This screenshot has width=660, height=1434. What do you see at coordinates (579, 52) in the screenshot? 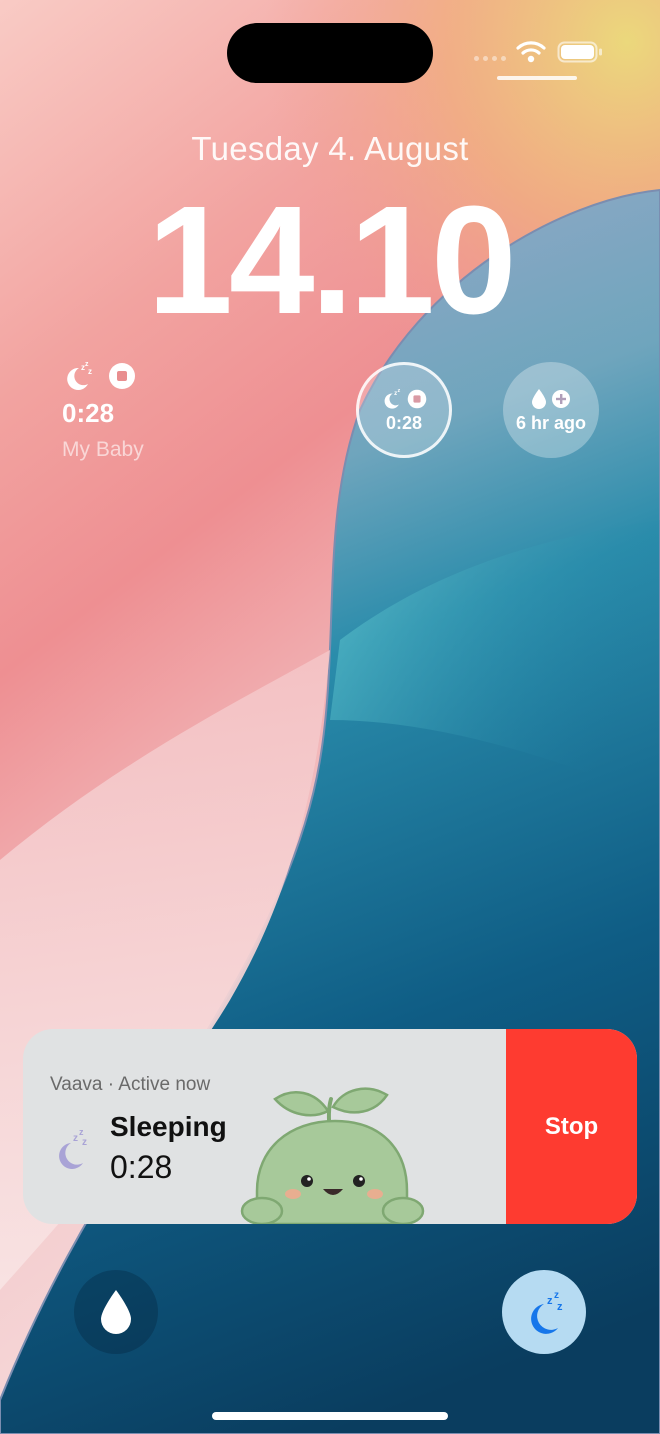
I see `battery-icon` at bounding box center [579, 52].